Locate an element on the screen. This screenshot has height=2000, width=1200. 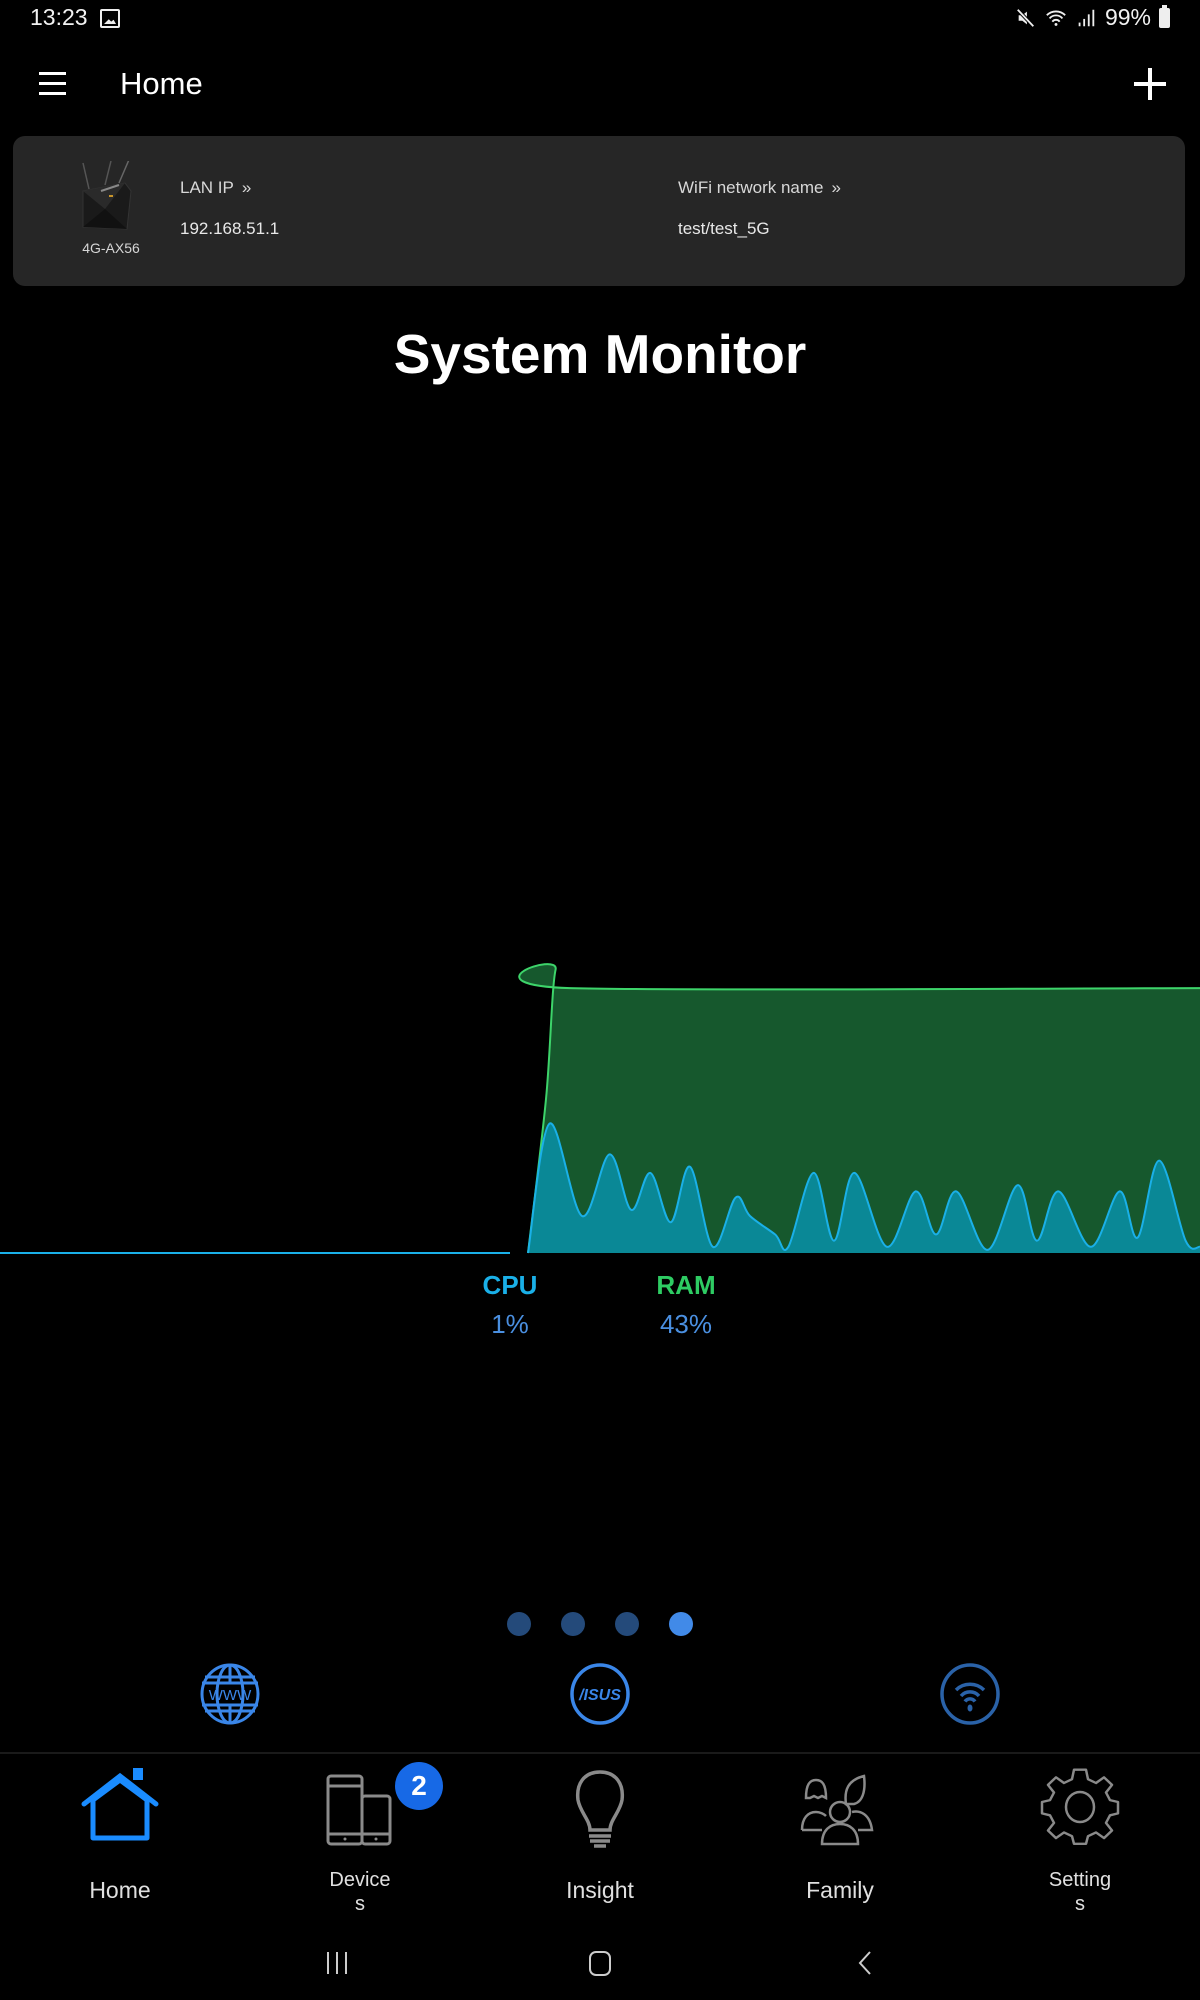
back-button is located at coordinates (864, 1962).